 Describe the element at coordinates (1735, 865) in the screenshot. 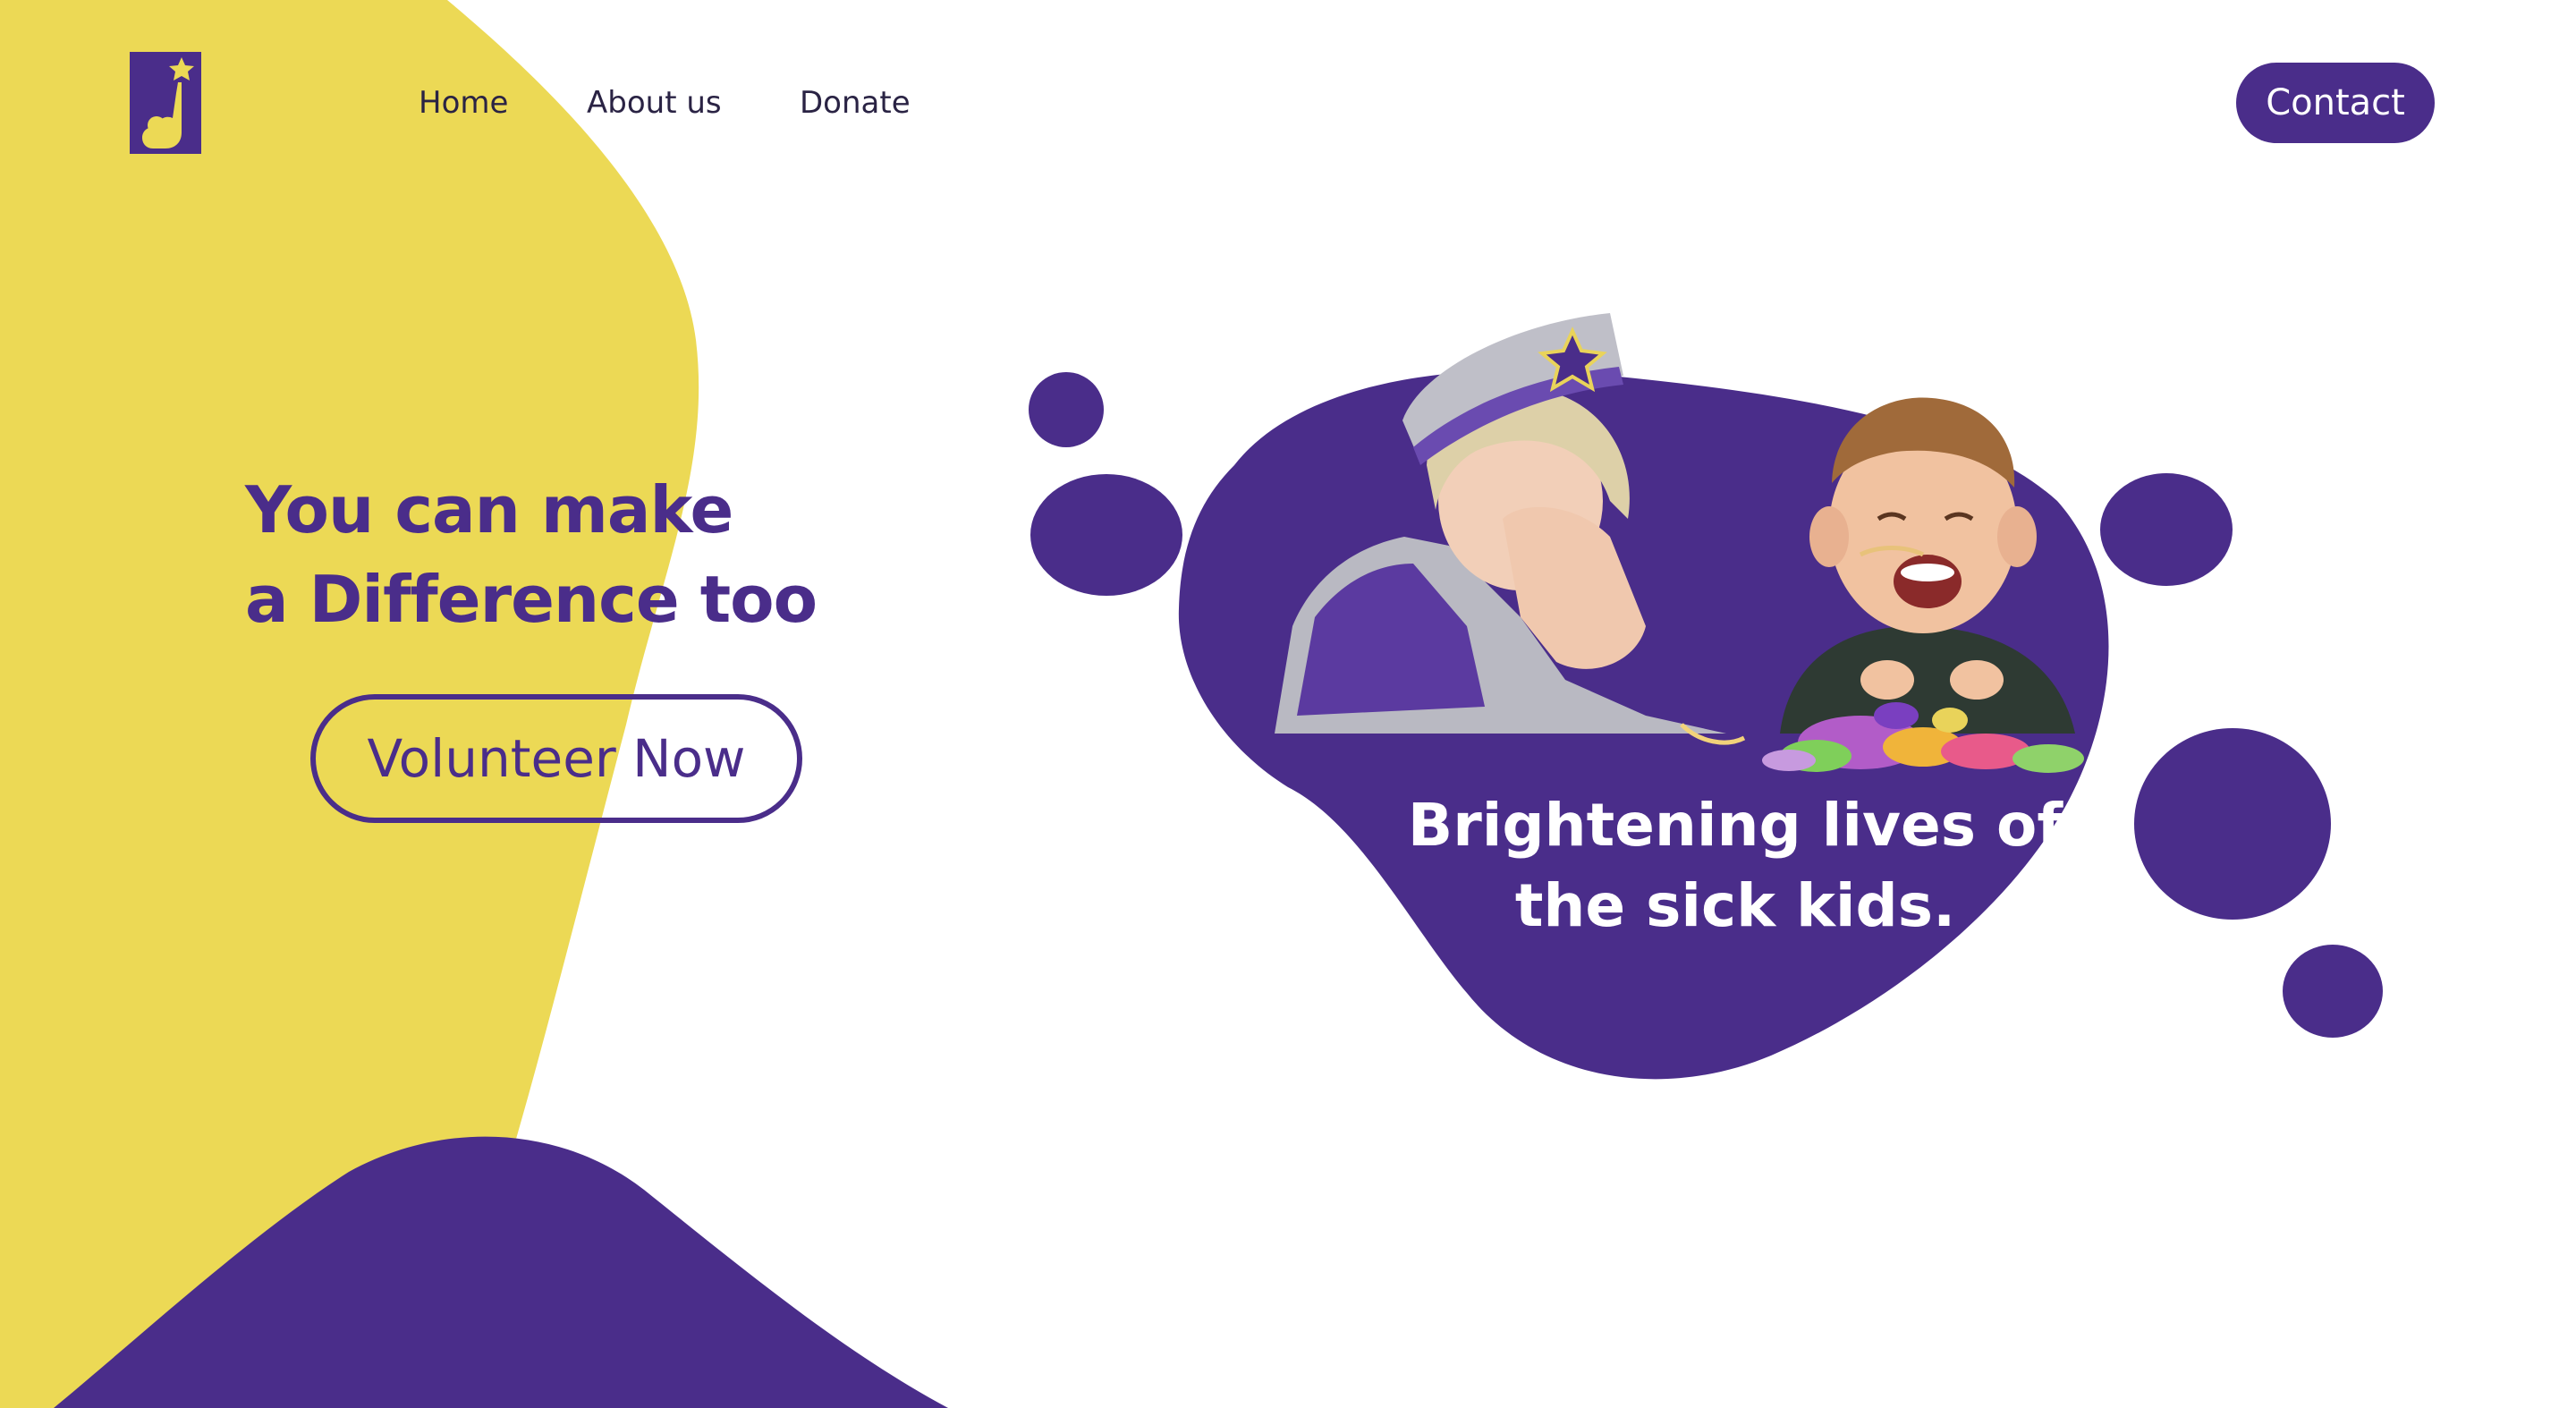

I see `hero-caption: Brightening lives of the sick kids.` at that location.